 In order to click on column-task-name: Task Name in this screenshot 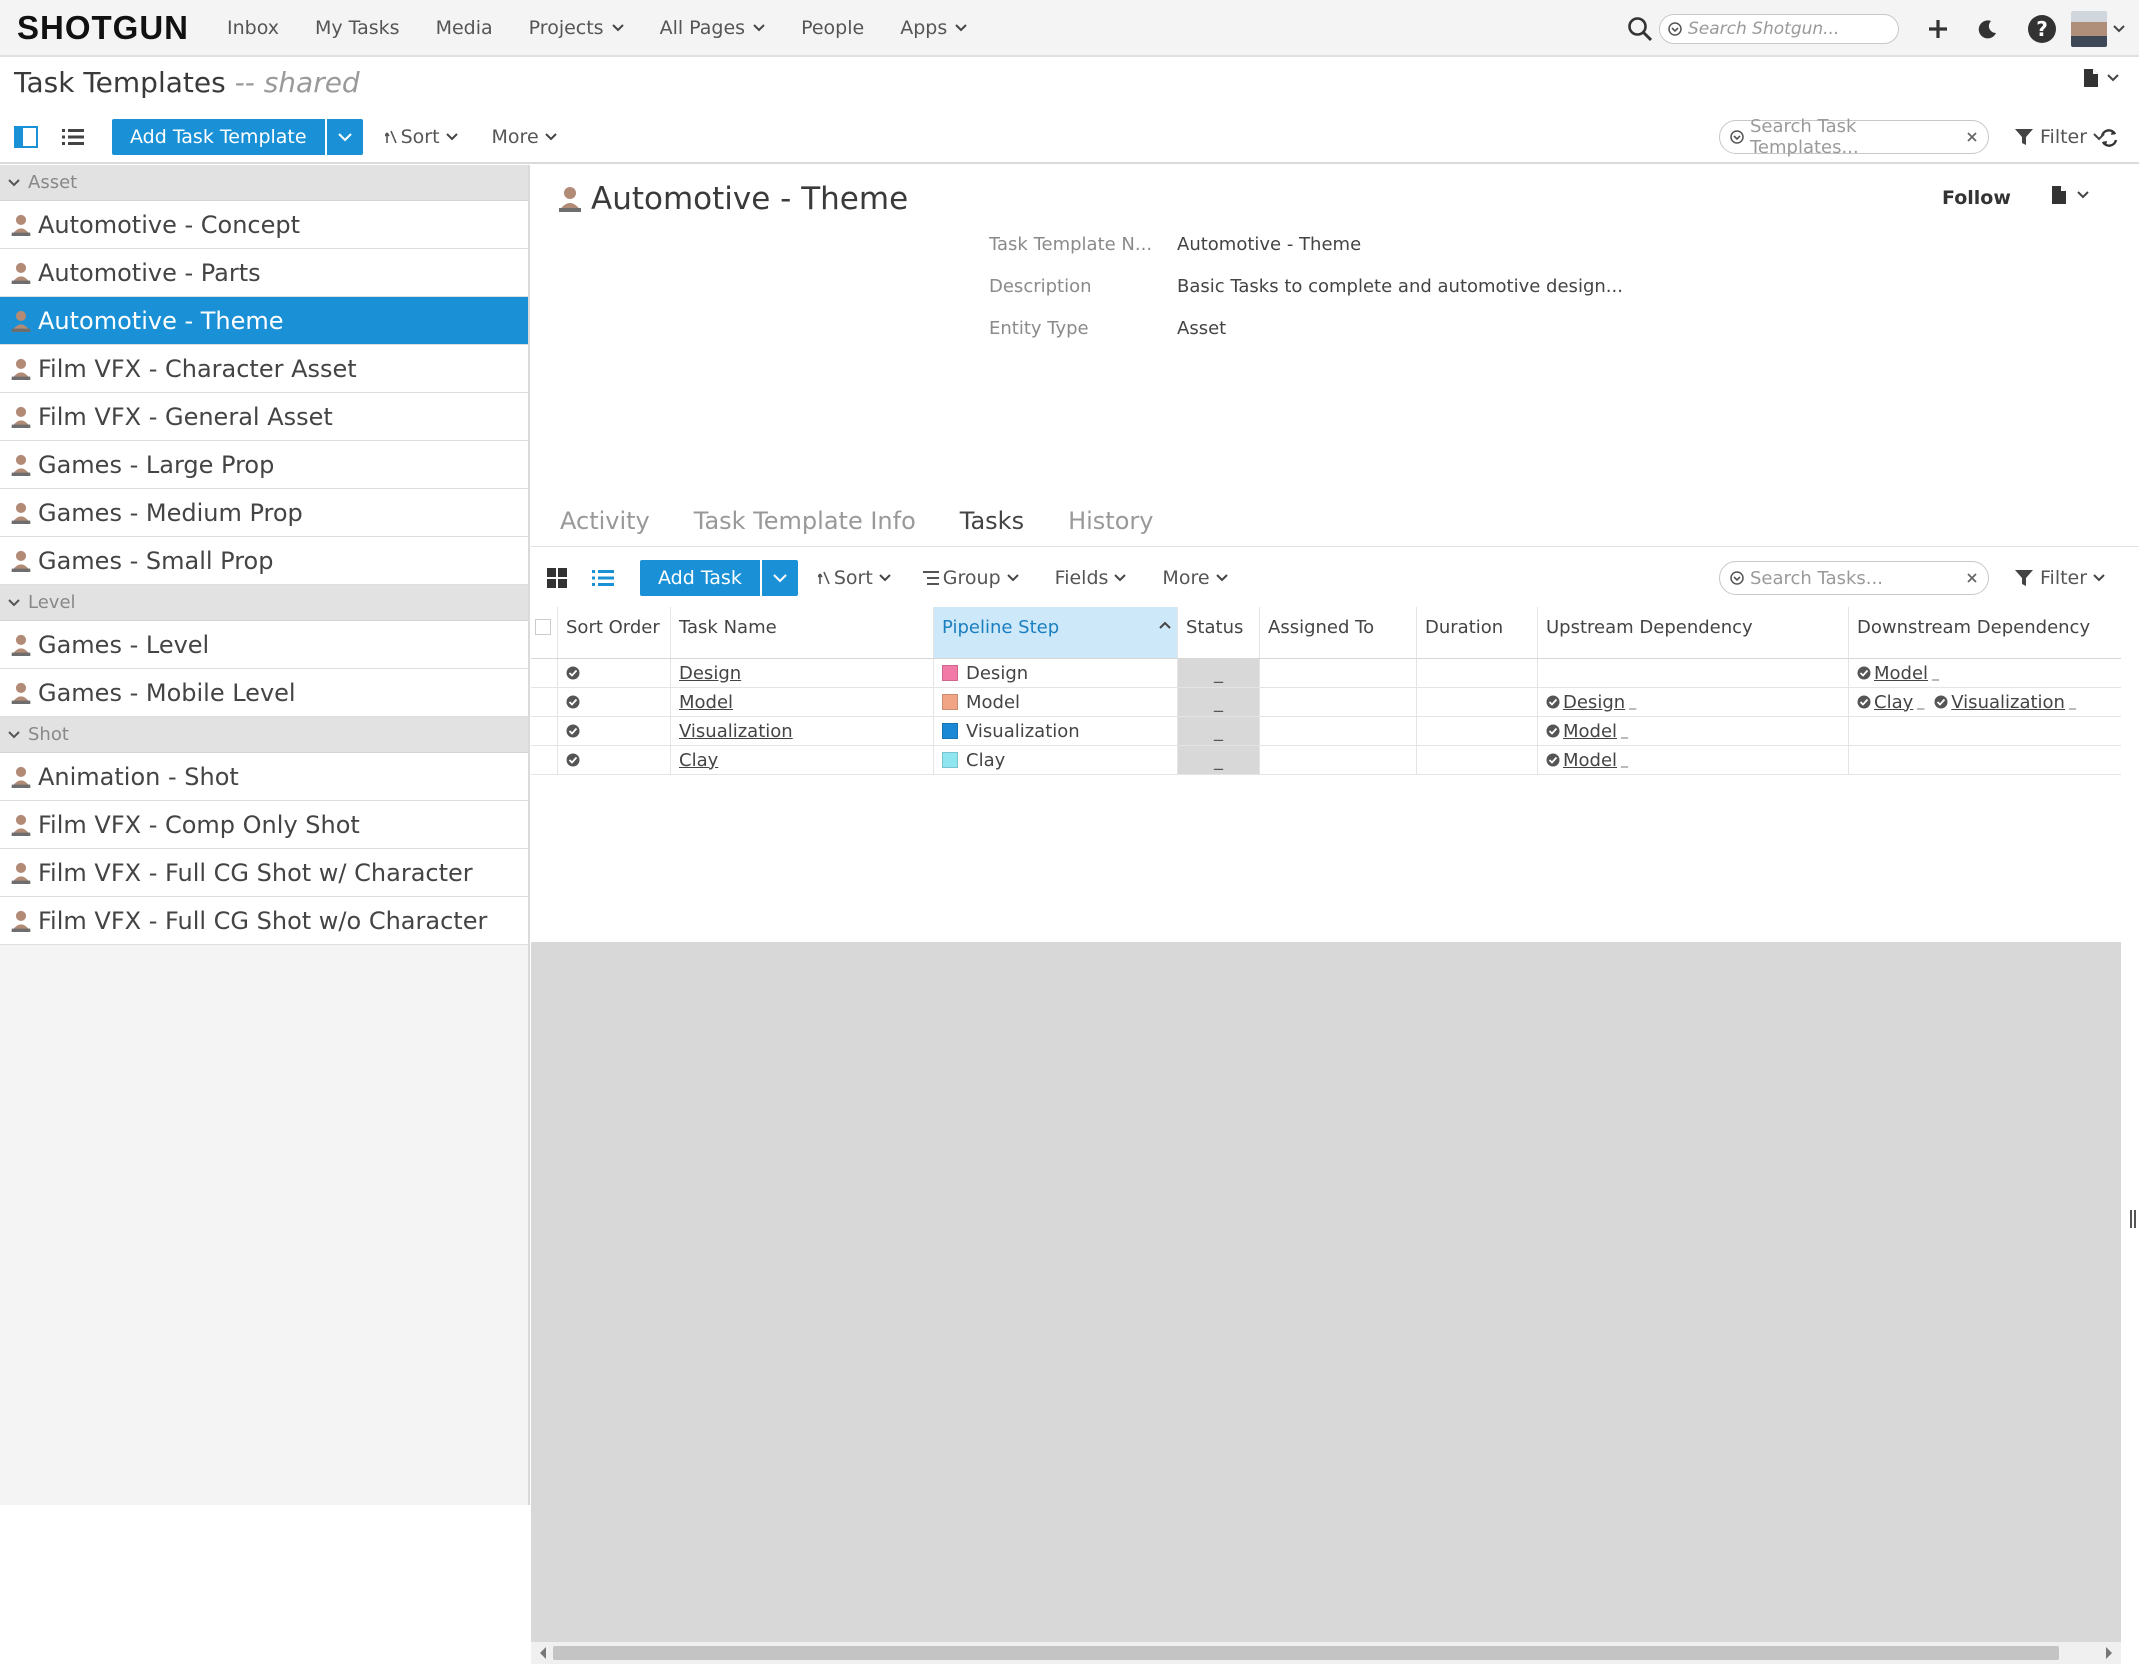, I will do `click(802, 632)`.